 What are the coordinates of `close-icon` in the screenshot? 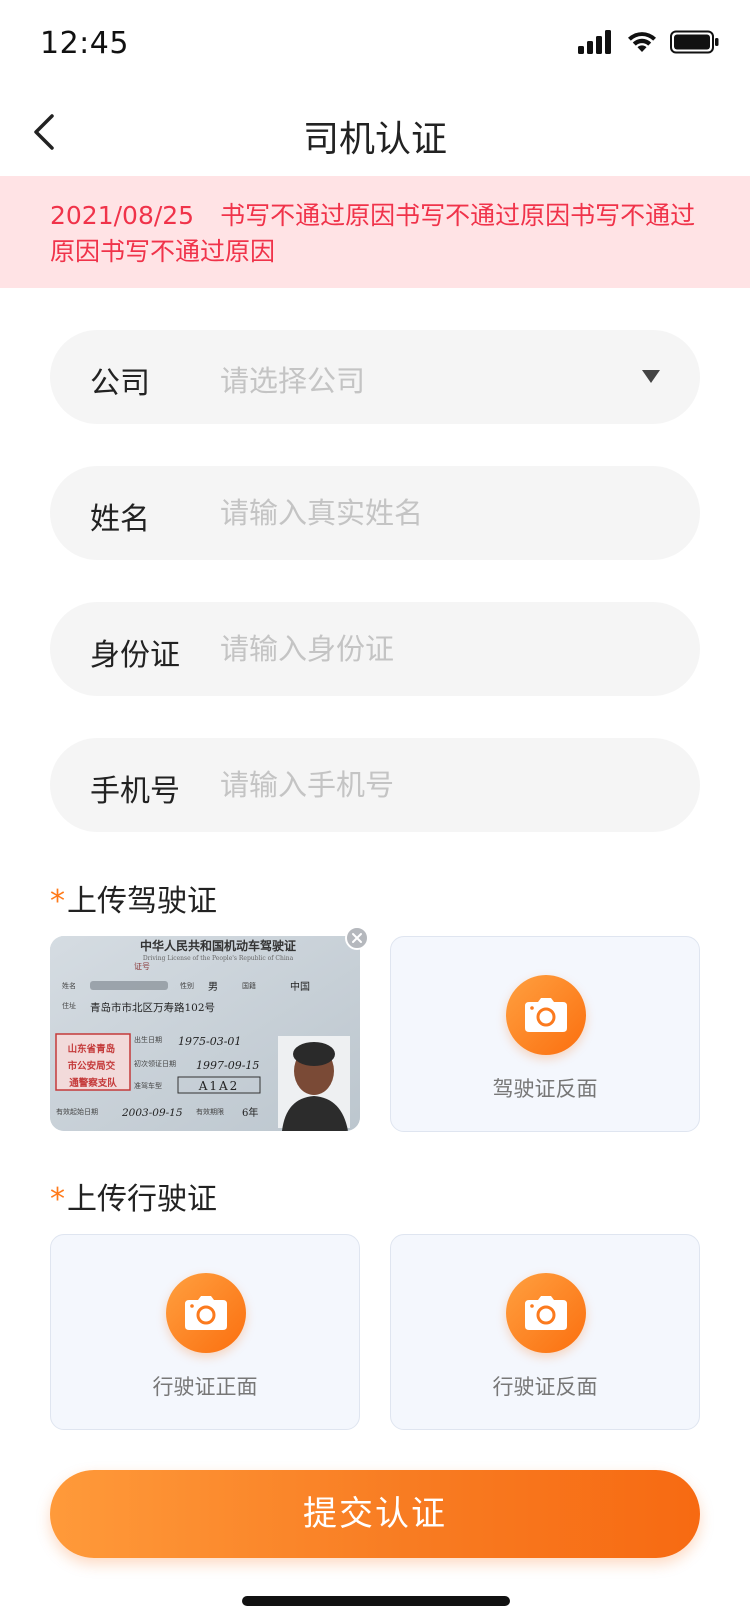 It's located at (357, 938).